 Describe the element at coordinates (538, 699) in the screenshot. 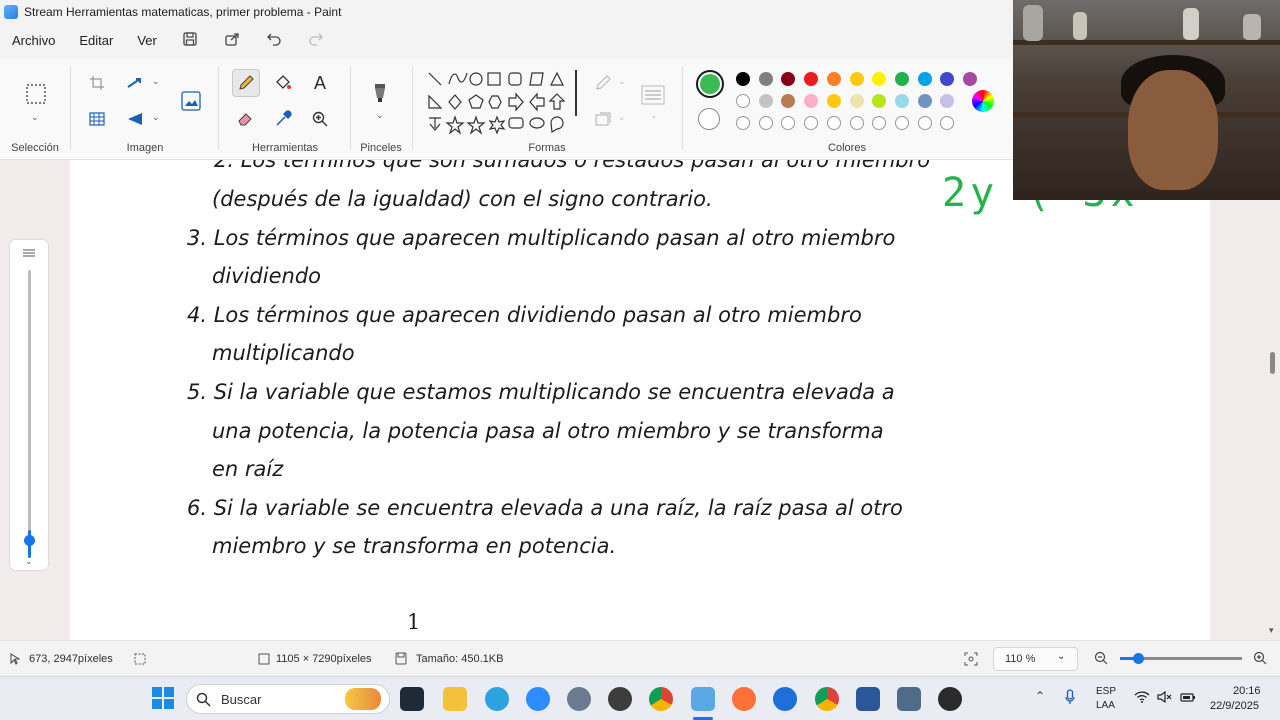

I see `zoom-app-icon` at that location.